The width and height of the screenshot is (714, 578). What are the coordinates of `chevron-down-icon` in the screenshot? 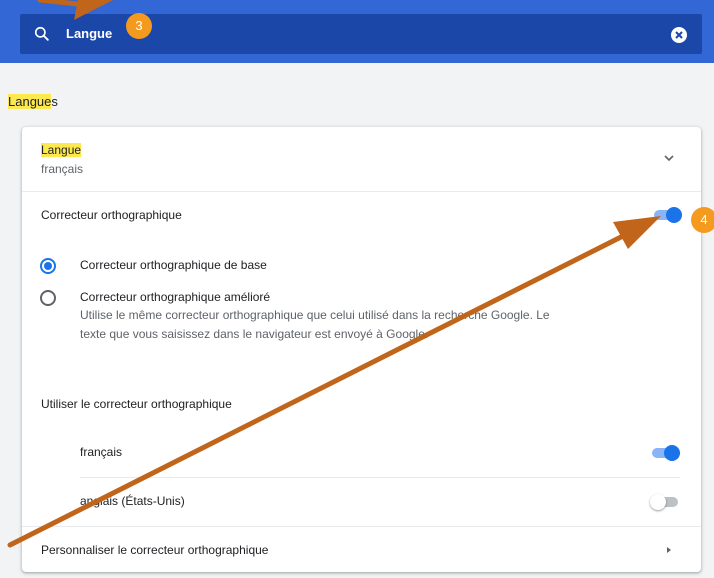 It's located at (669, 158).